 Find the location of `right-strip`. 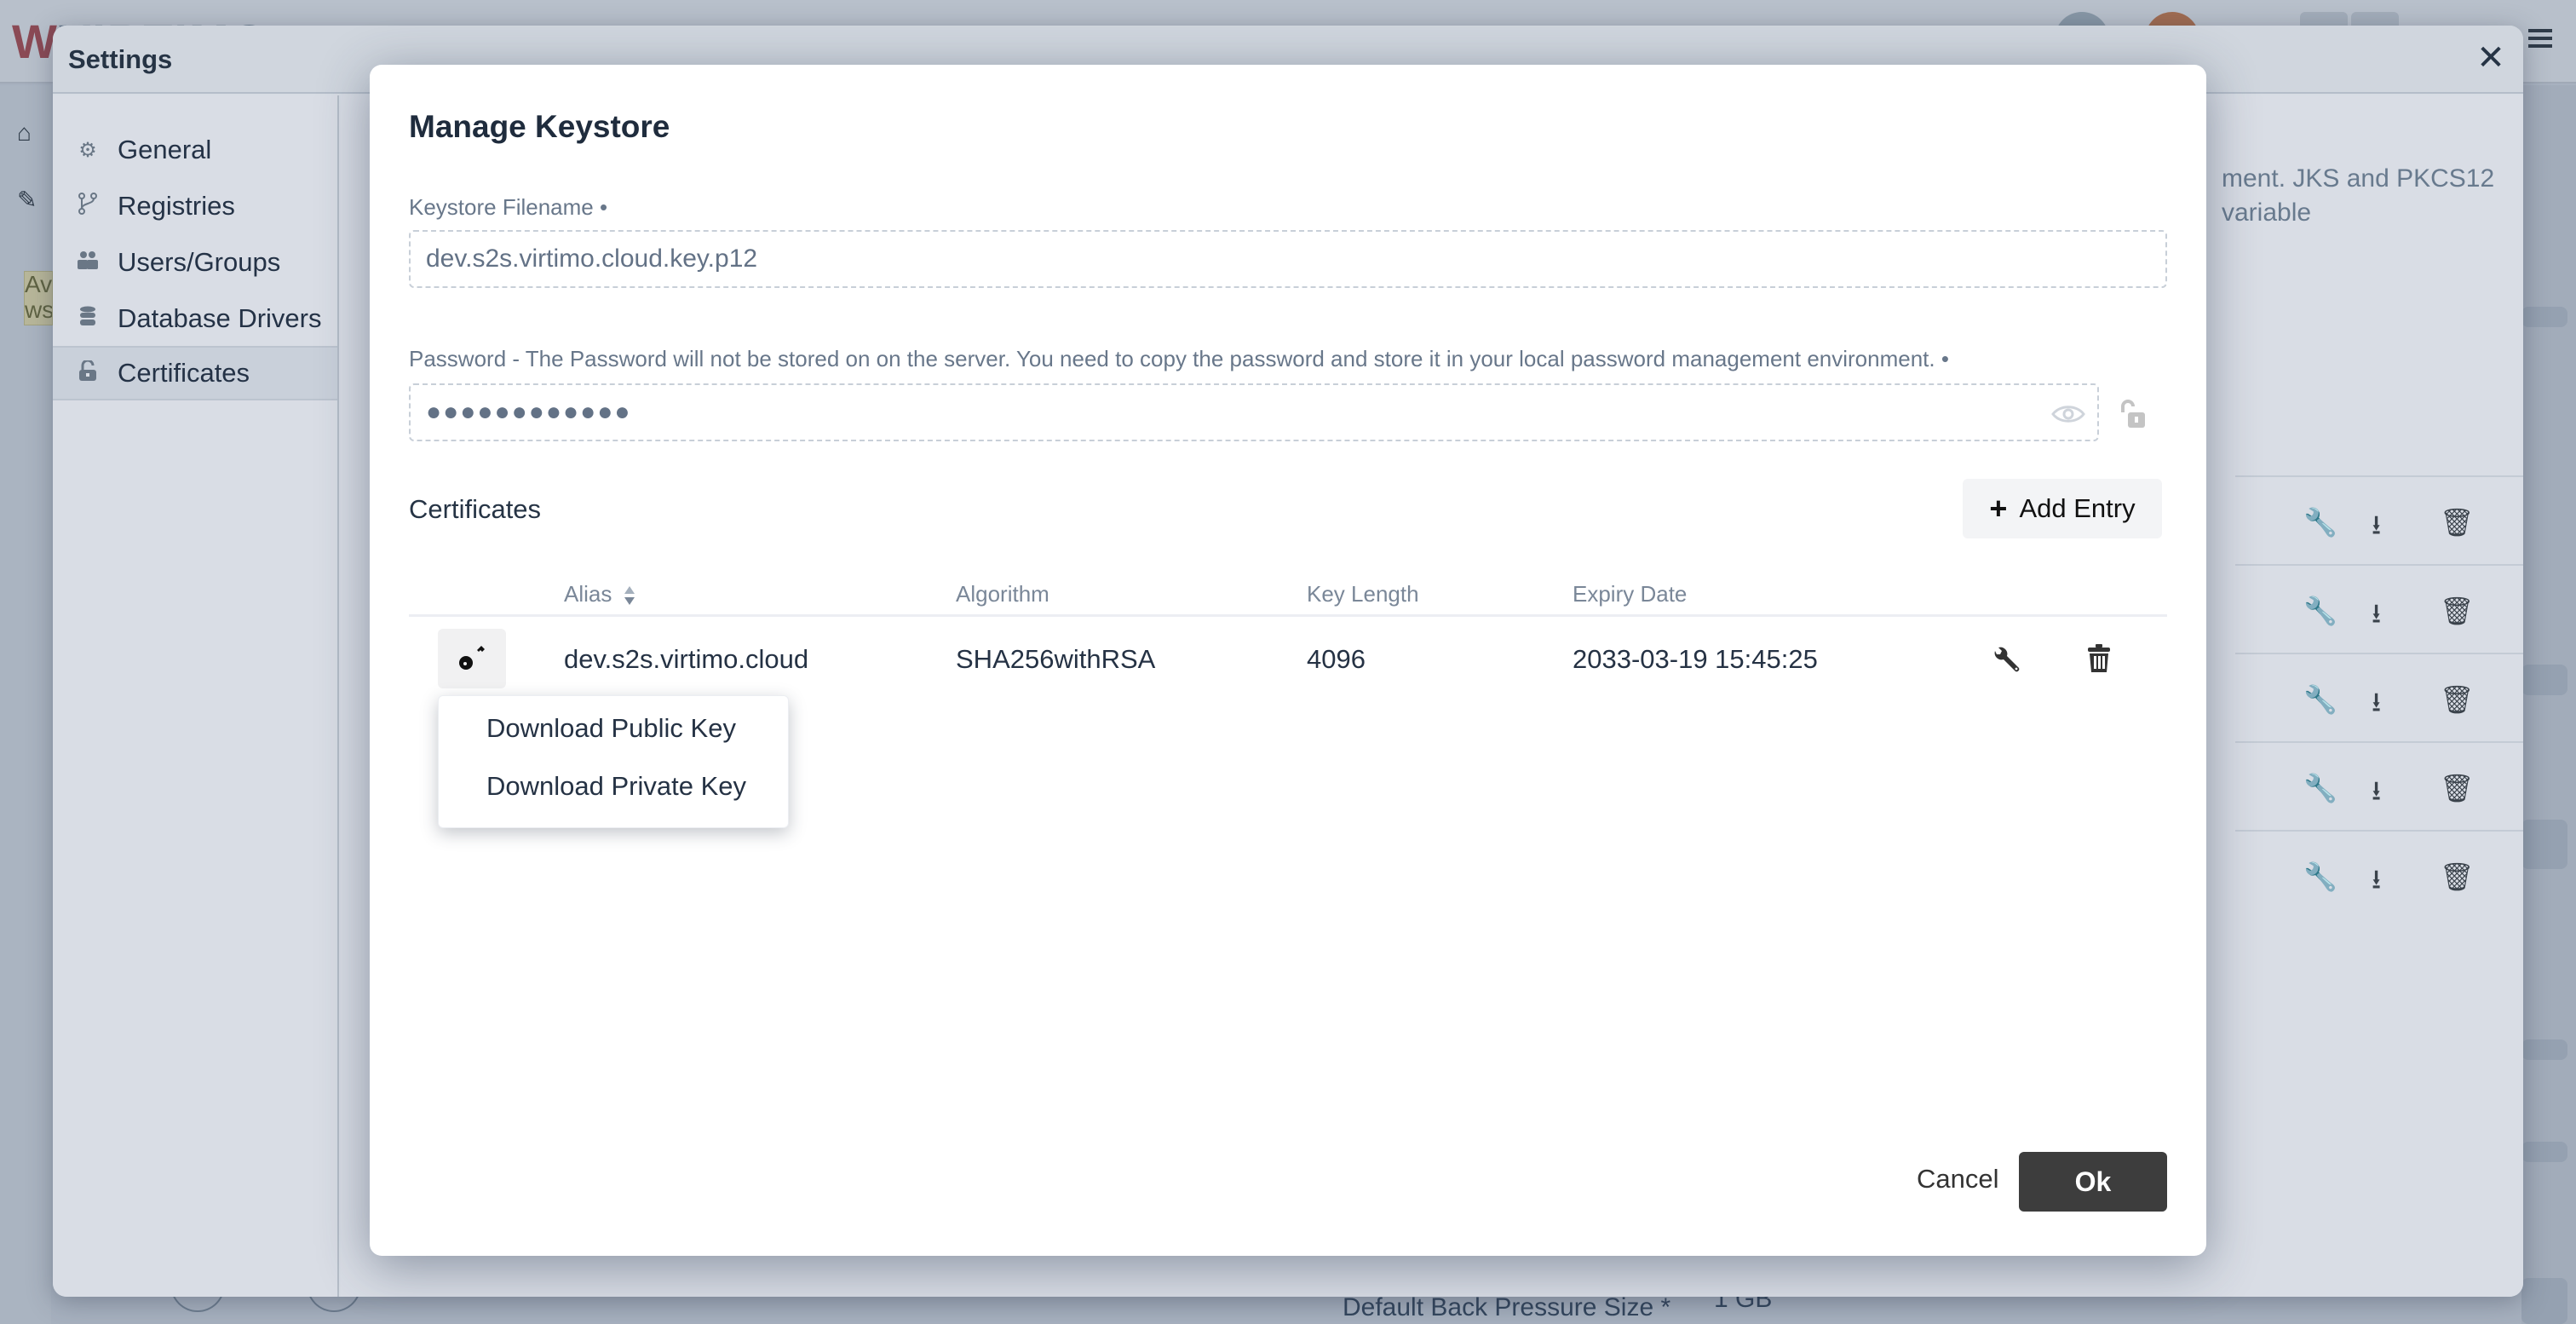

right-strip is located at coordinates (2548, 704).